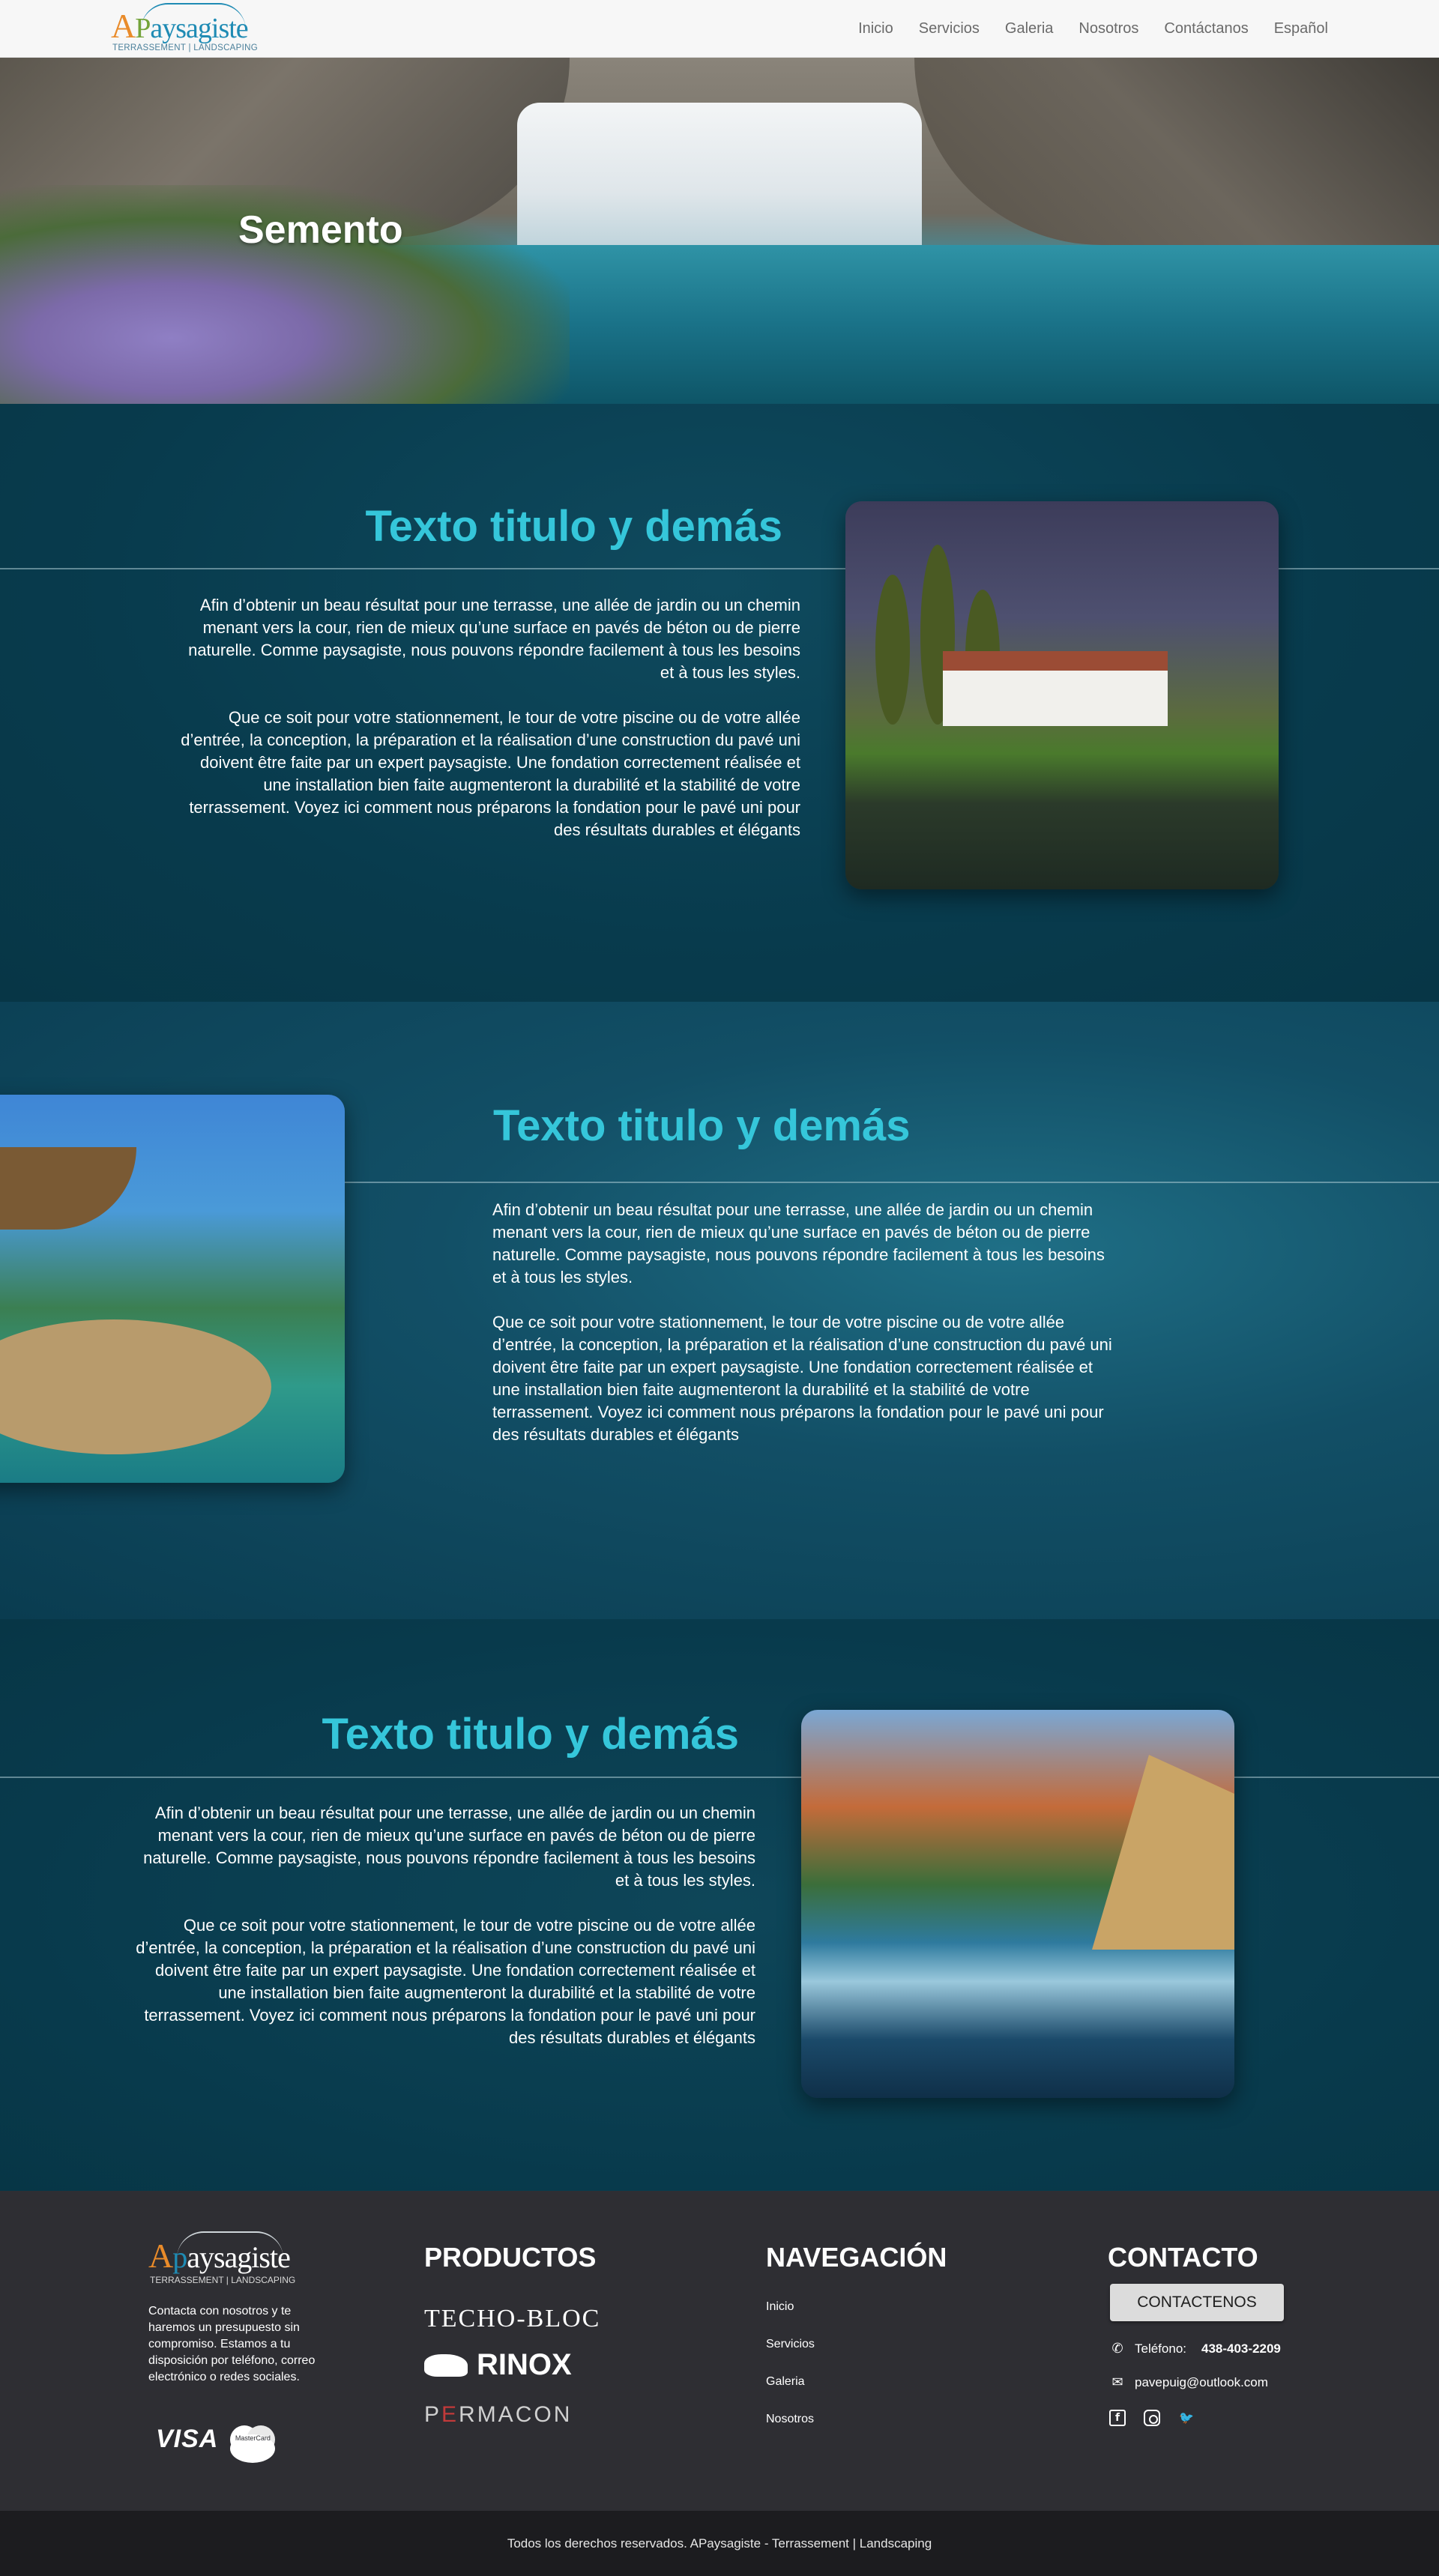  I want to click on email-icon: ✉, so click(1117, 2381).